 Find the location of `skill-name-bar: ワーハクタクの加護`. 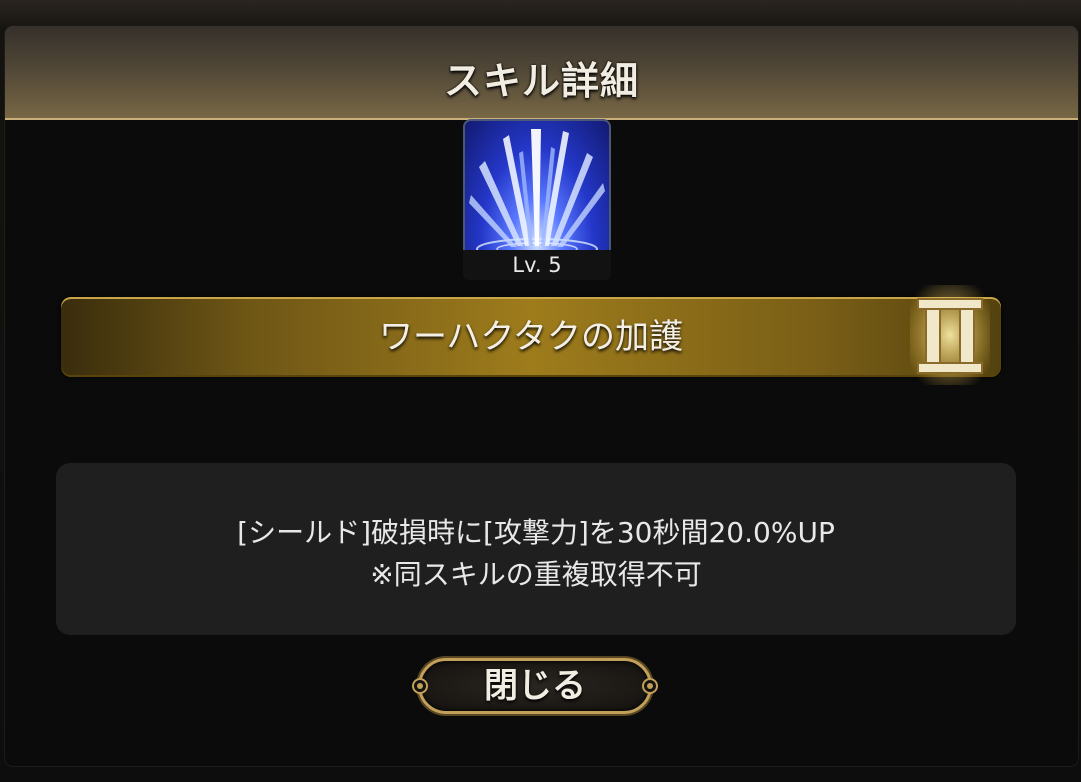

skill-name-bar: ワーハクタクの加護 is located at coordinates (531, 337).